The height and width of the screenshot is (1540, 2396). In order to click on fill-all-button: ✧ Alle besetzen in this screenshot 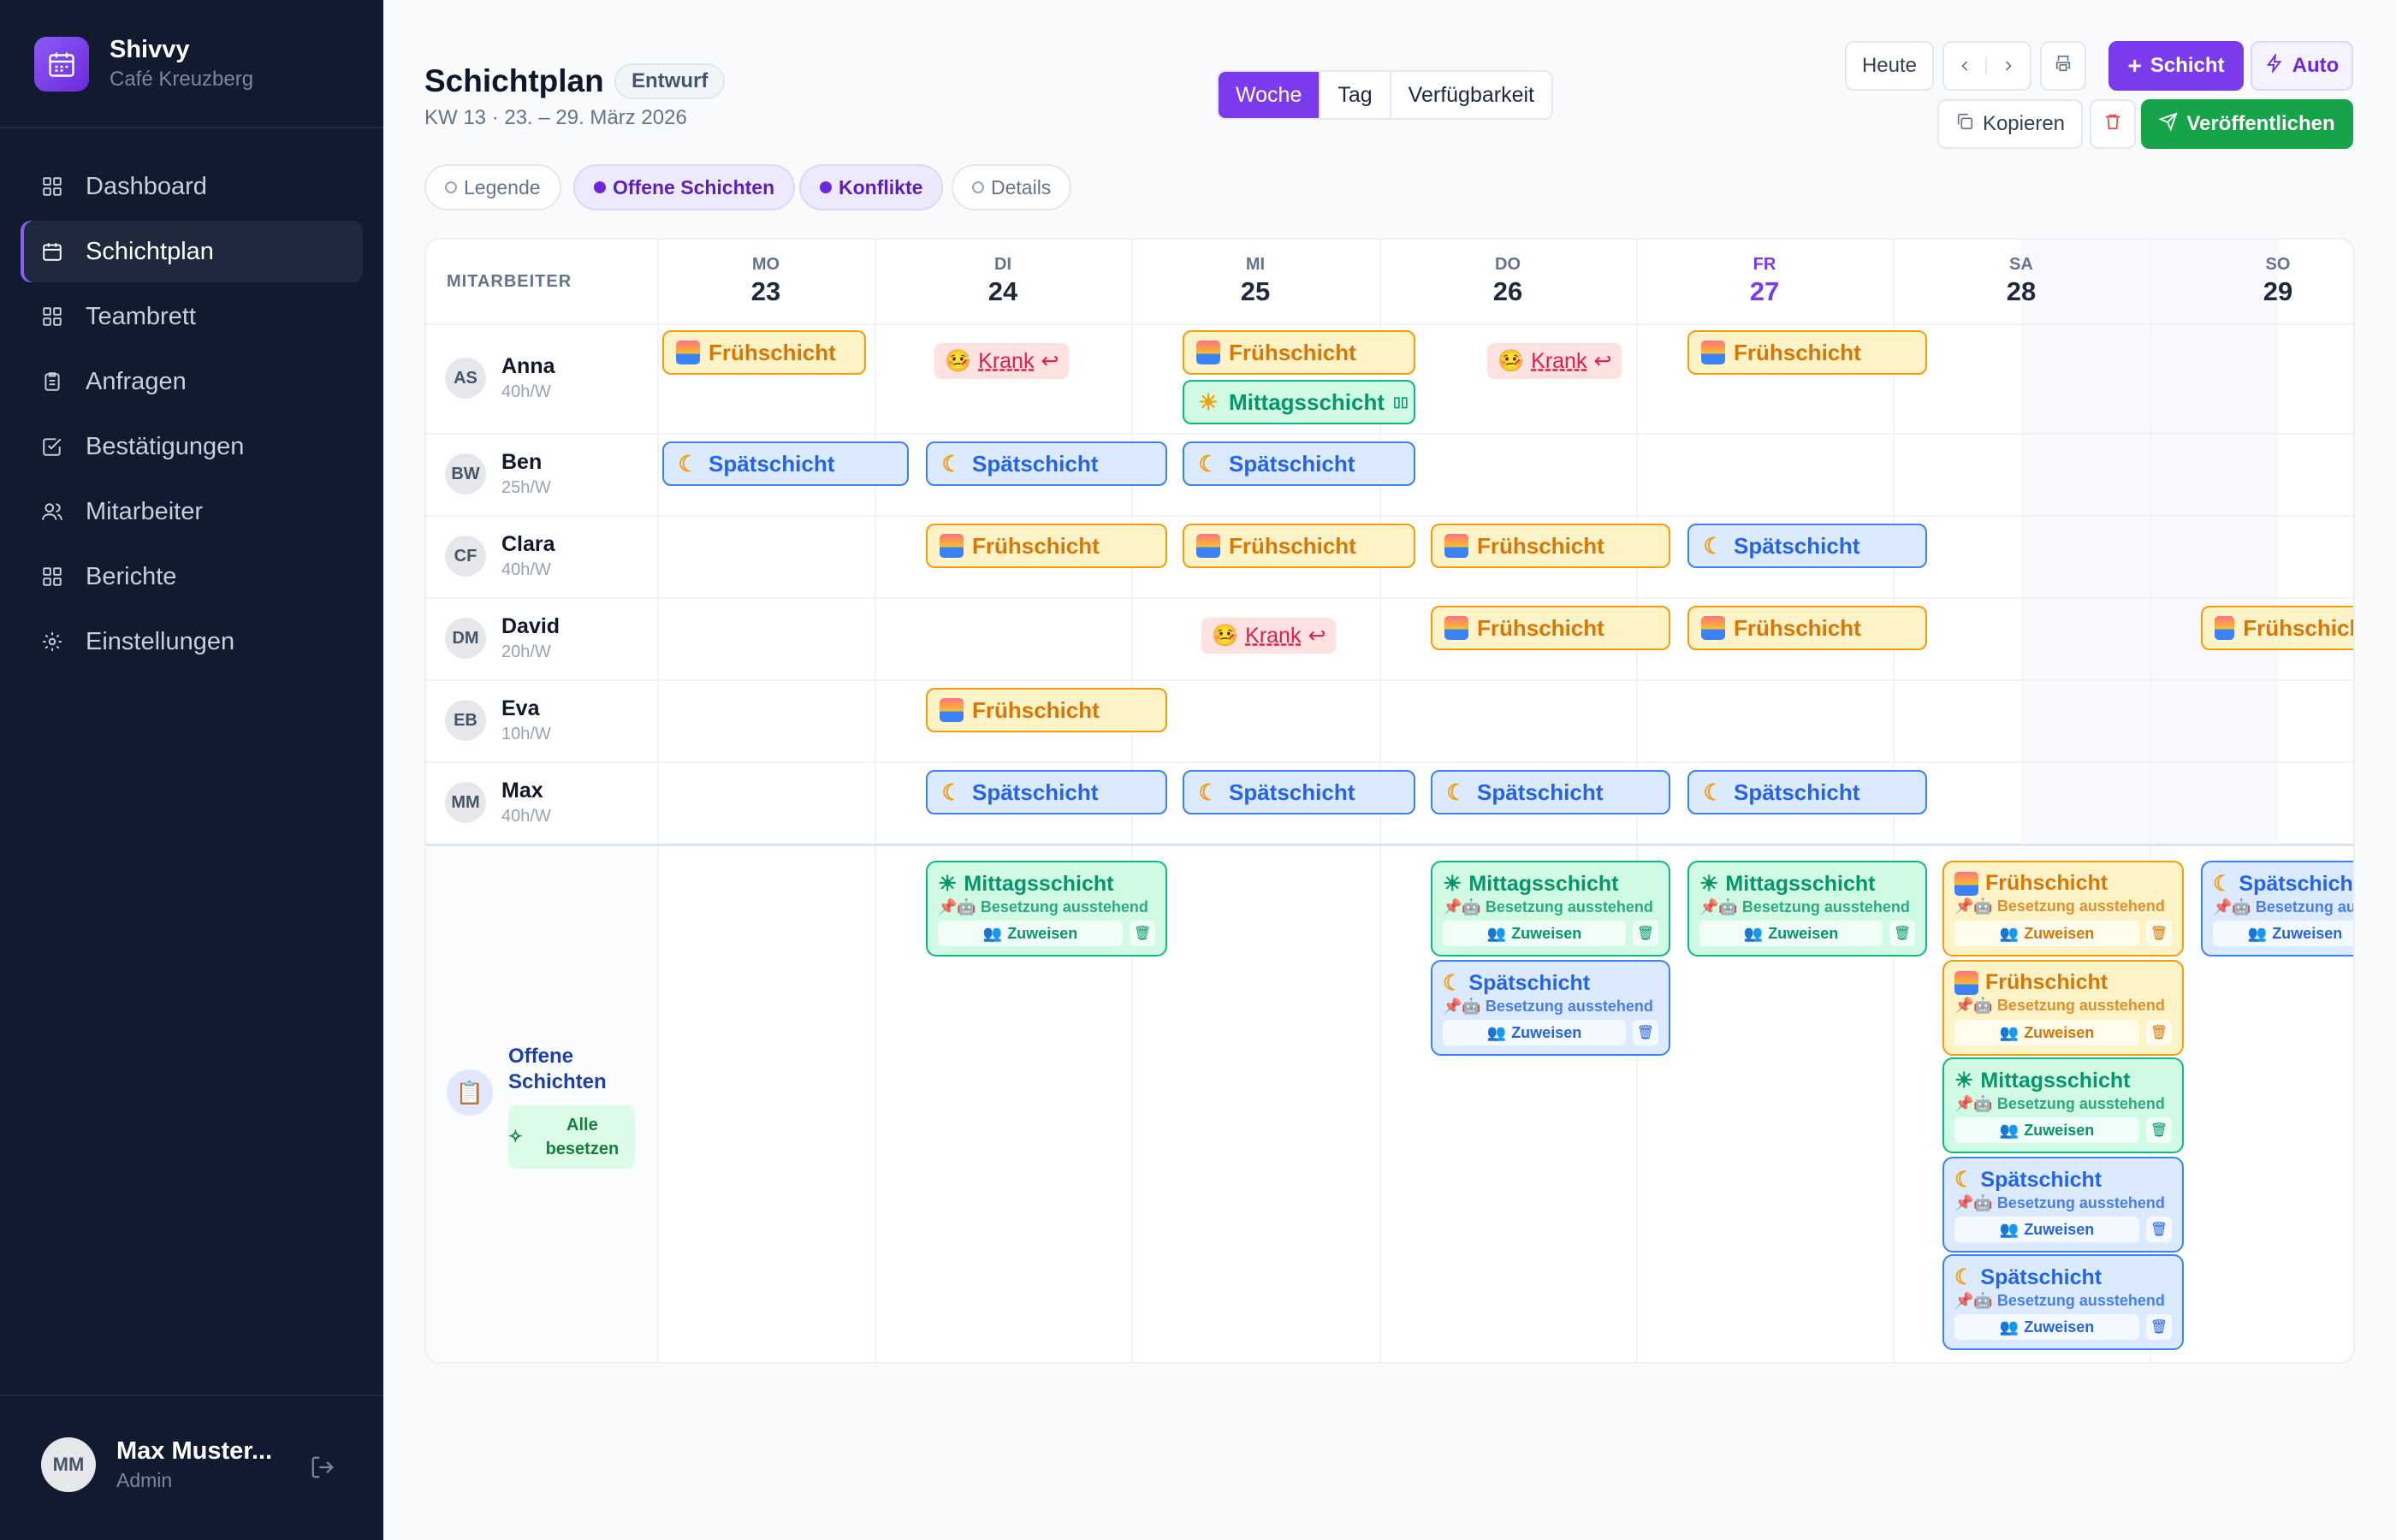, I will do `click(571, 1137)`.